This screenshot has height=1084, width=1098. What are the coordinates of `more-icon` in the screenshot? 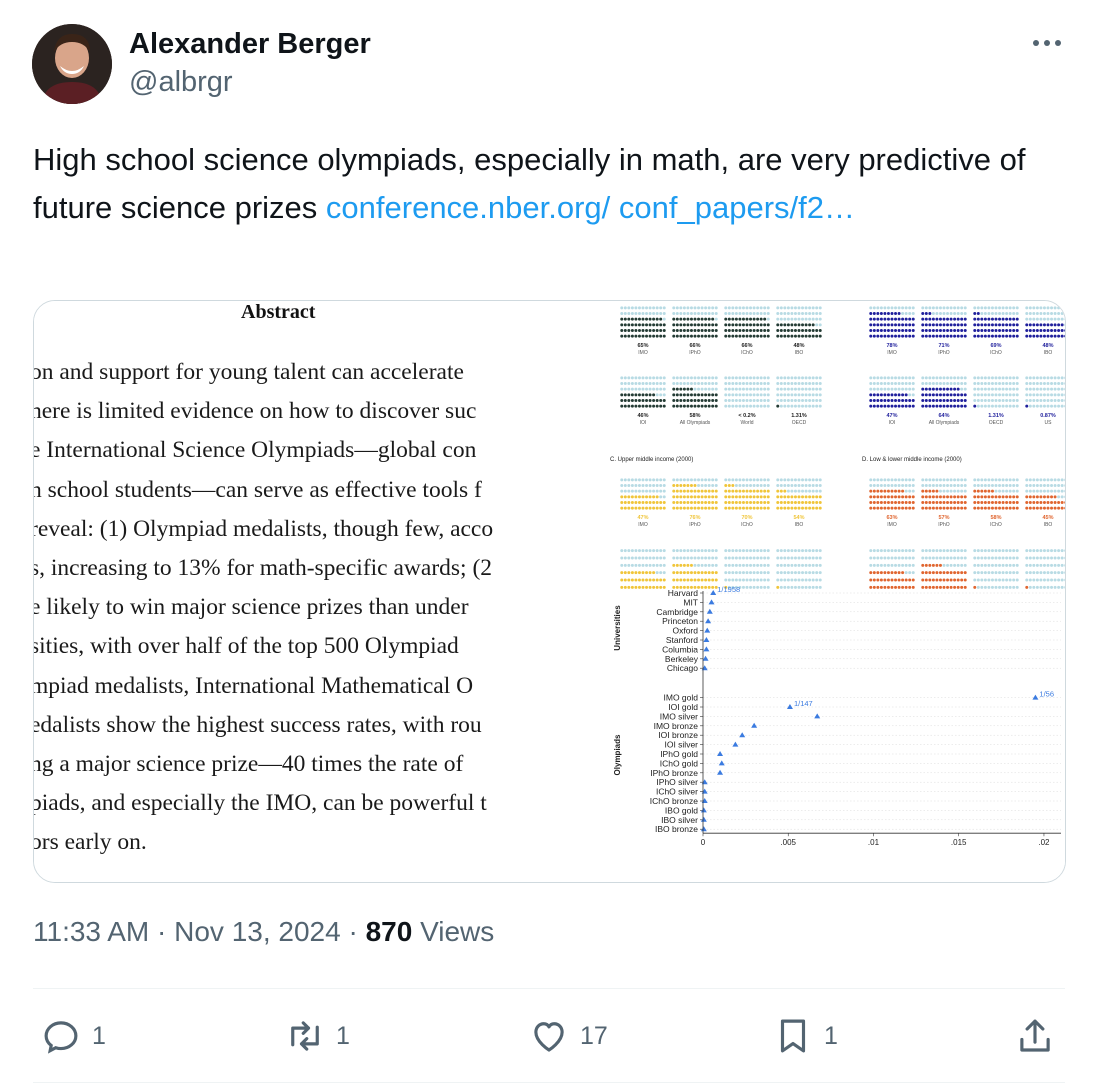 It's located at (1048, 43).